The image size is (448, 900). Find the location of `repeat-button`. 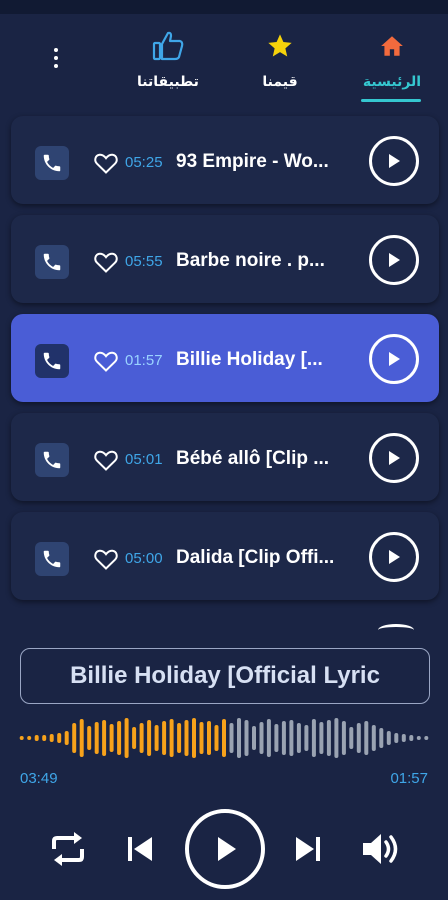

repeat-button is located at coordinates (68, 849).